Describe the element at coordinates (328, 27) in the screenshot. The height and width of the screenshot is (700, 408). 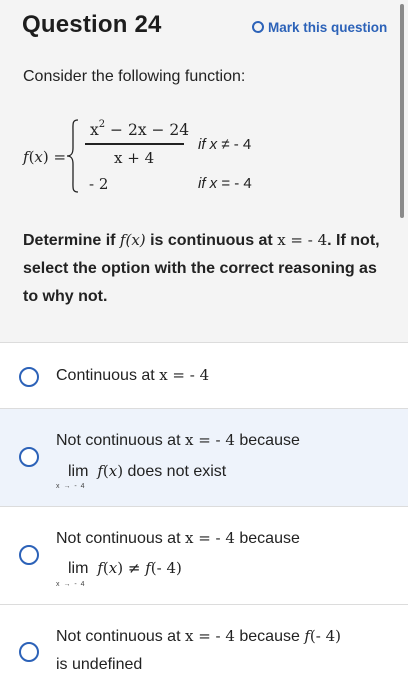
I see `mark-question-label: Mark this question` at that location.